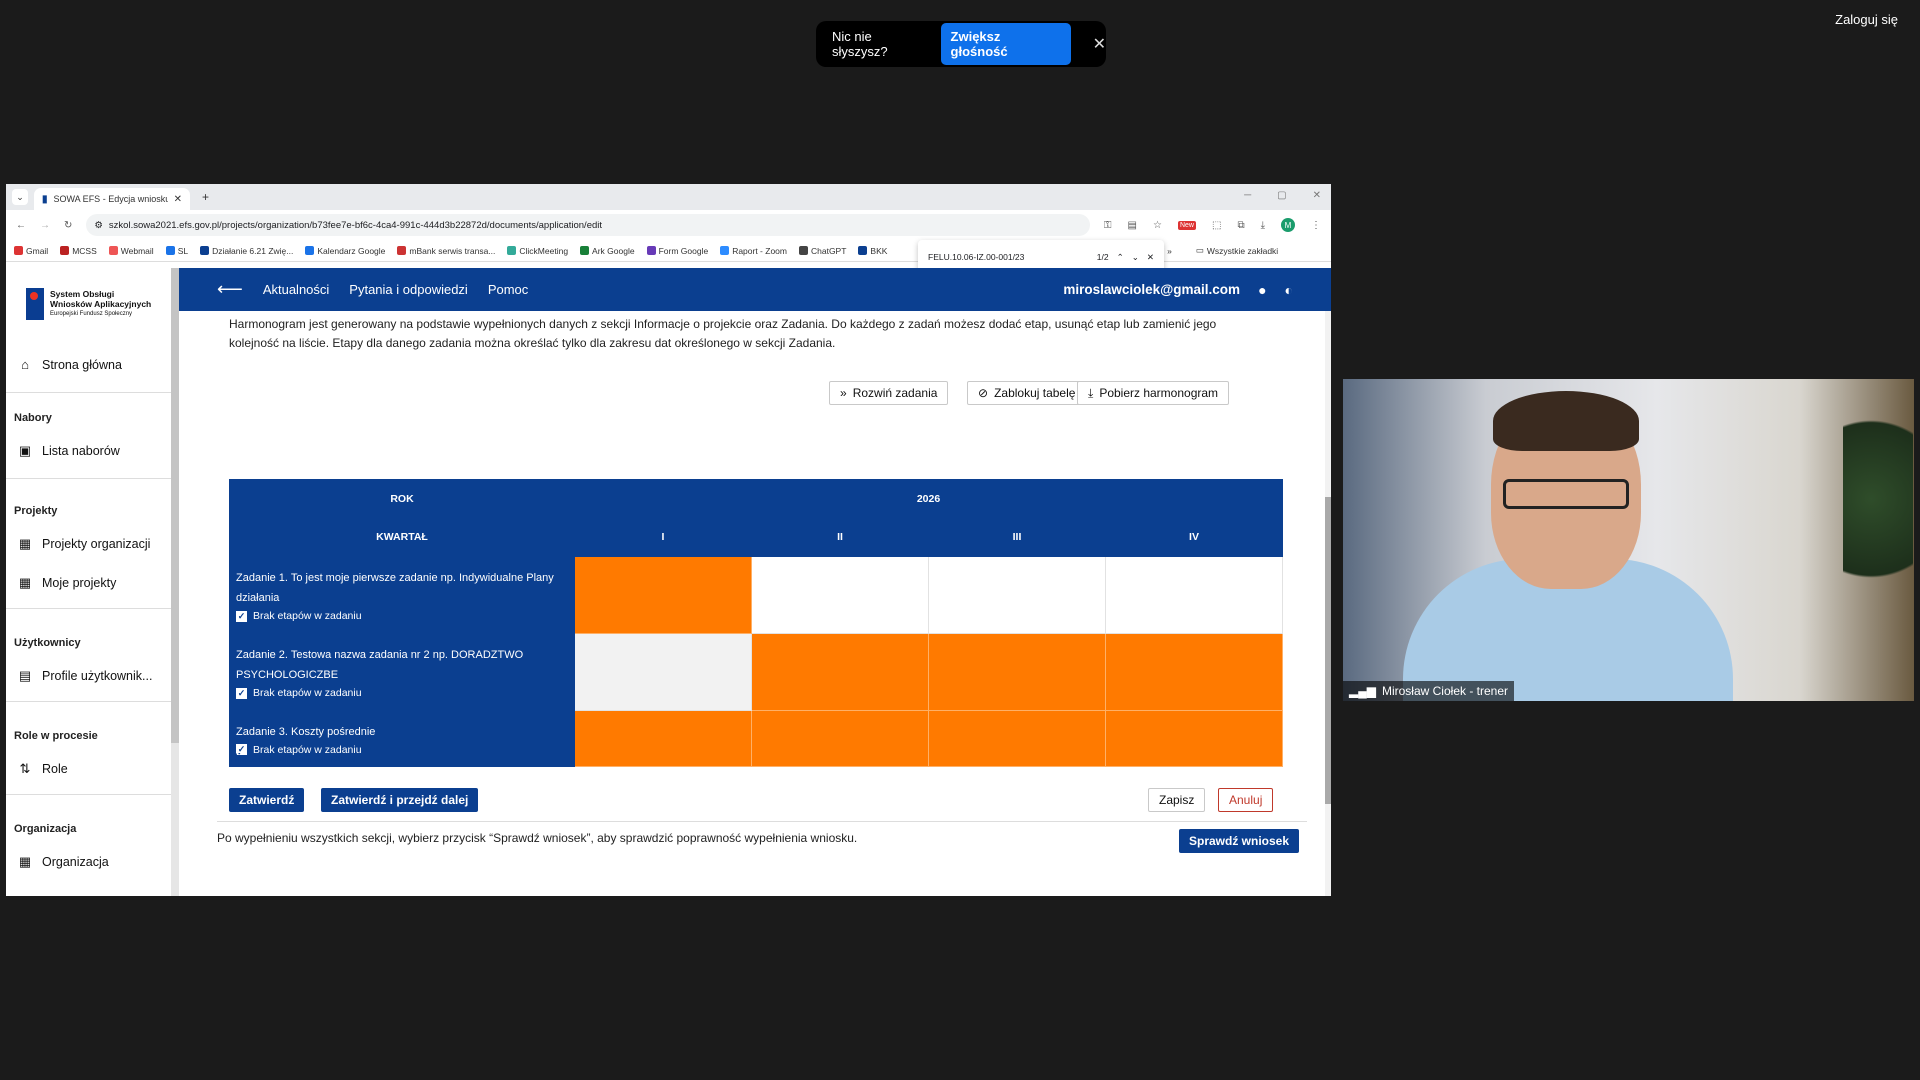 This screenshot has height=1080, width=1920. Describe the element at coordinates (36, 511) in the screenshot. I see `section-title: Projekty` at that location.